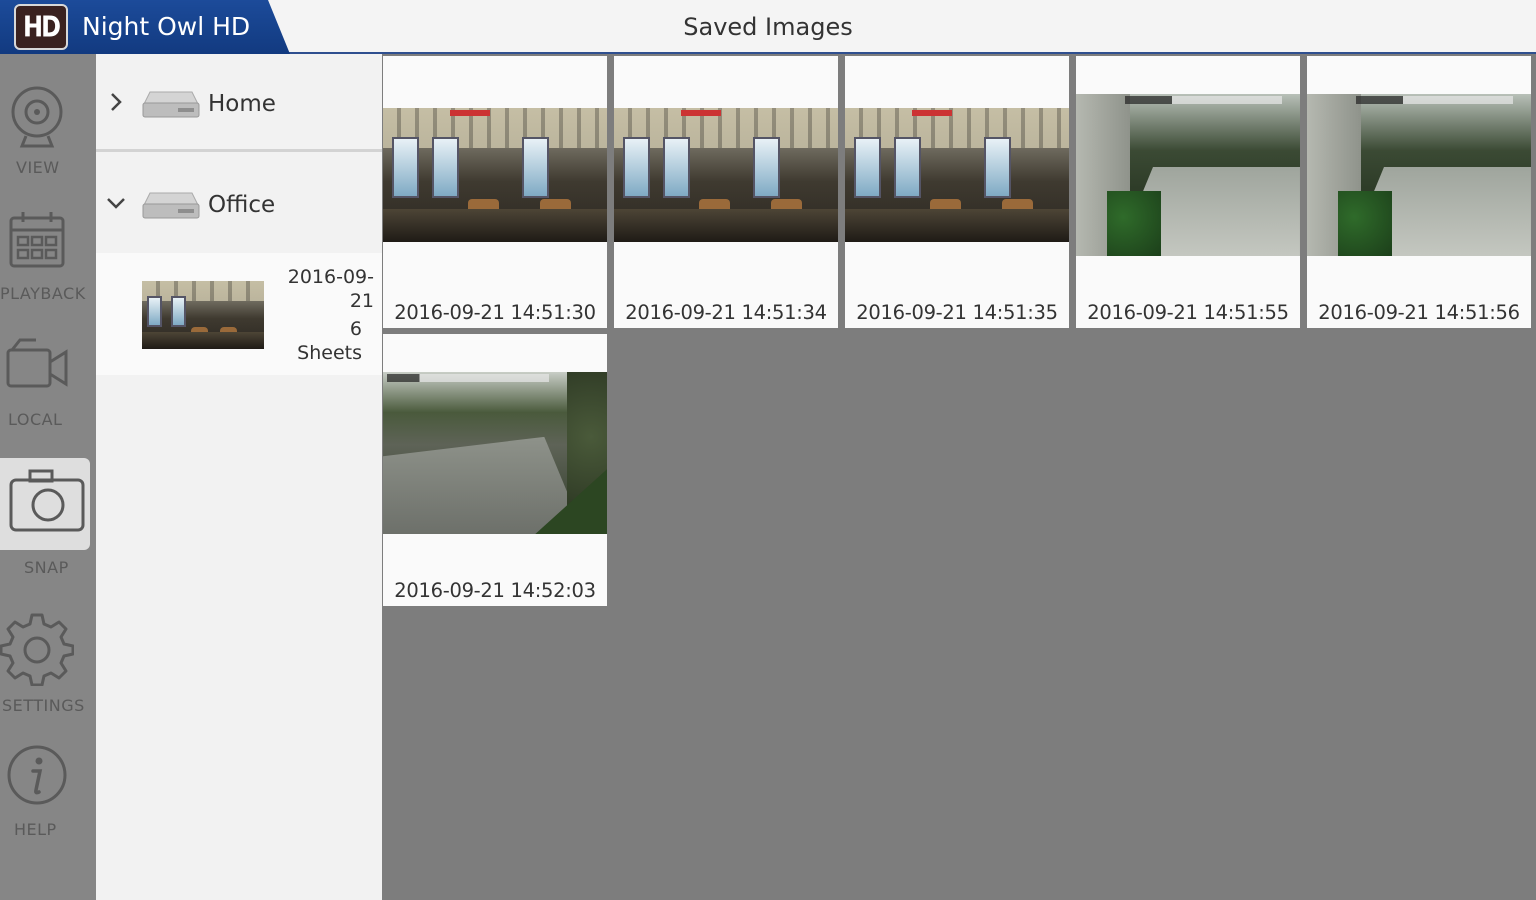 The height and width of the screenshot is (900, 1536). Describe the element at coordinates (37, 240) in the screenshot. I see `calendar-icon` at that location.